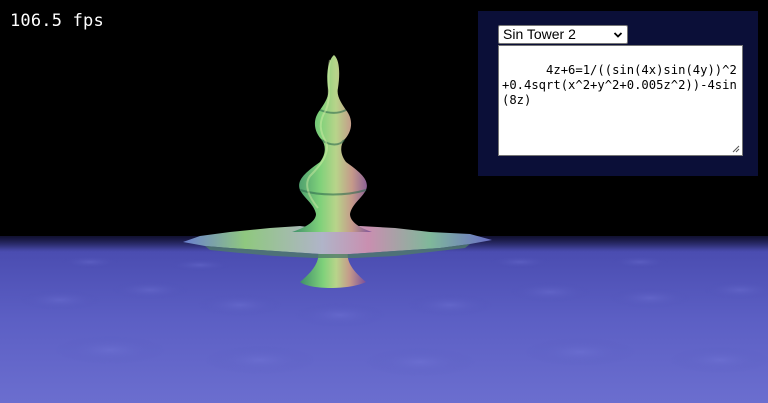 The height and width of the screenshot is (403, 768). What do you see at coordinates (735, 148) in the screenshot?
I see `resize-grip-icon` at bounding box center [735, 148].